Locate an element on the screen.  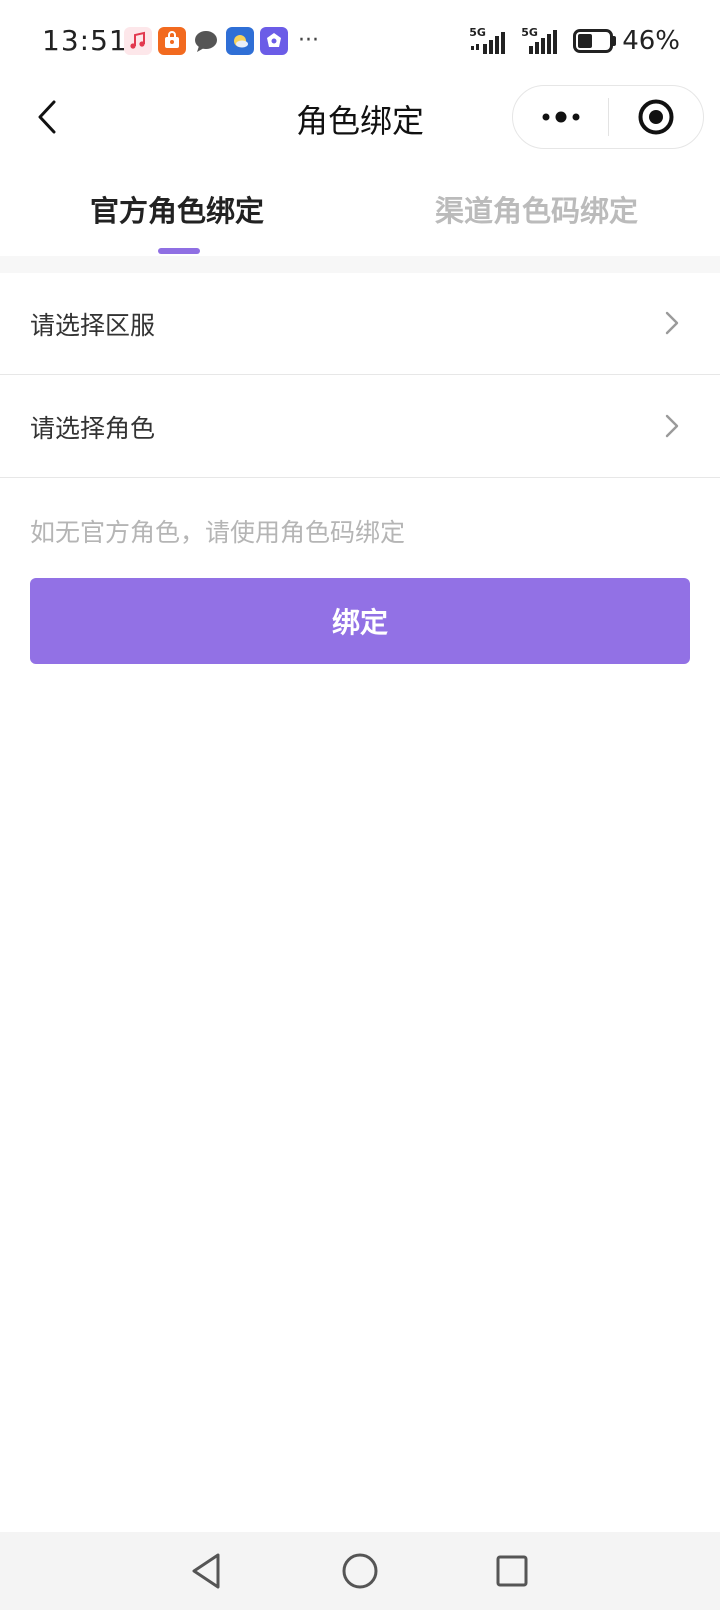
more-menu-button is located at coordinates (560, 117).